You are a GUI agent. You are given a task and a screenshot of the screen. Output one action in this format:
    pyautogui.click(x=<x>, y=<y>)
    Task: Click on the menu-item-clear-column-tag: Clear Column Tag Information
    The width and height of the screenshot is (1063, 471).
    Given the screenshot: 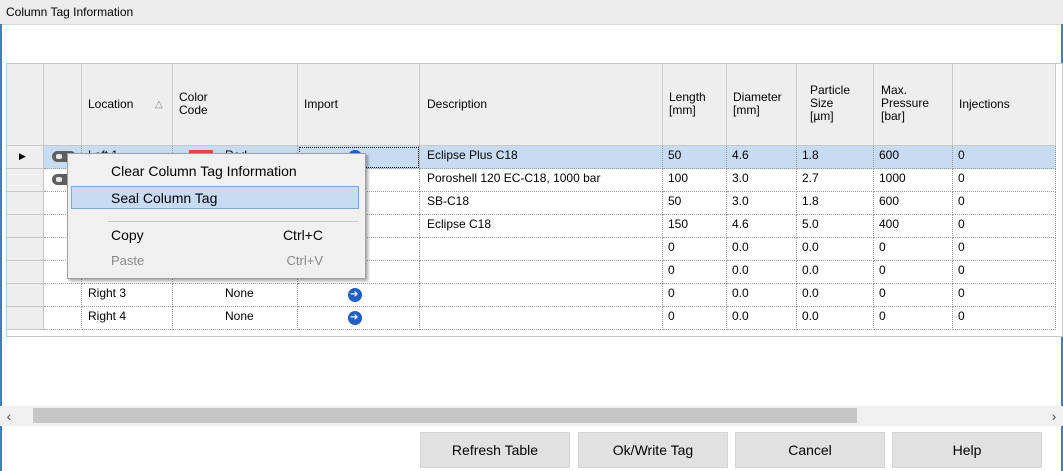 What is the action you would take?
    pyautogui.click(x=215, y=171)
    